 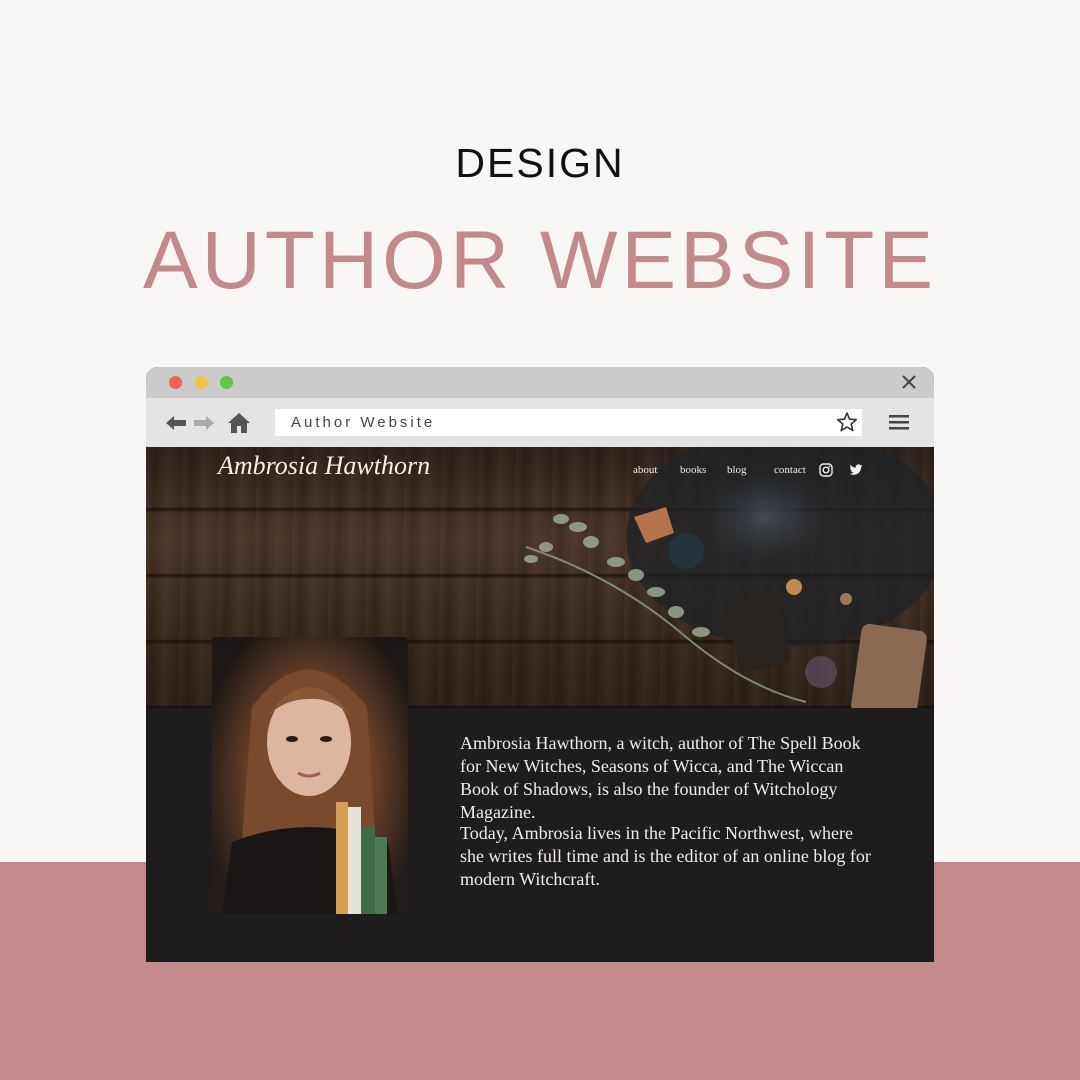 I want to click on main-heading: AUTHOR WEBSITE, so click(x=540, y=260).